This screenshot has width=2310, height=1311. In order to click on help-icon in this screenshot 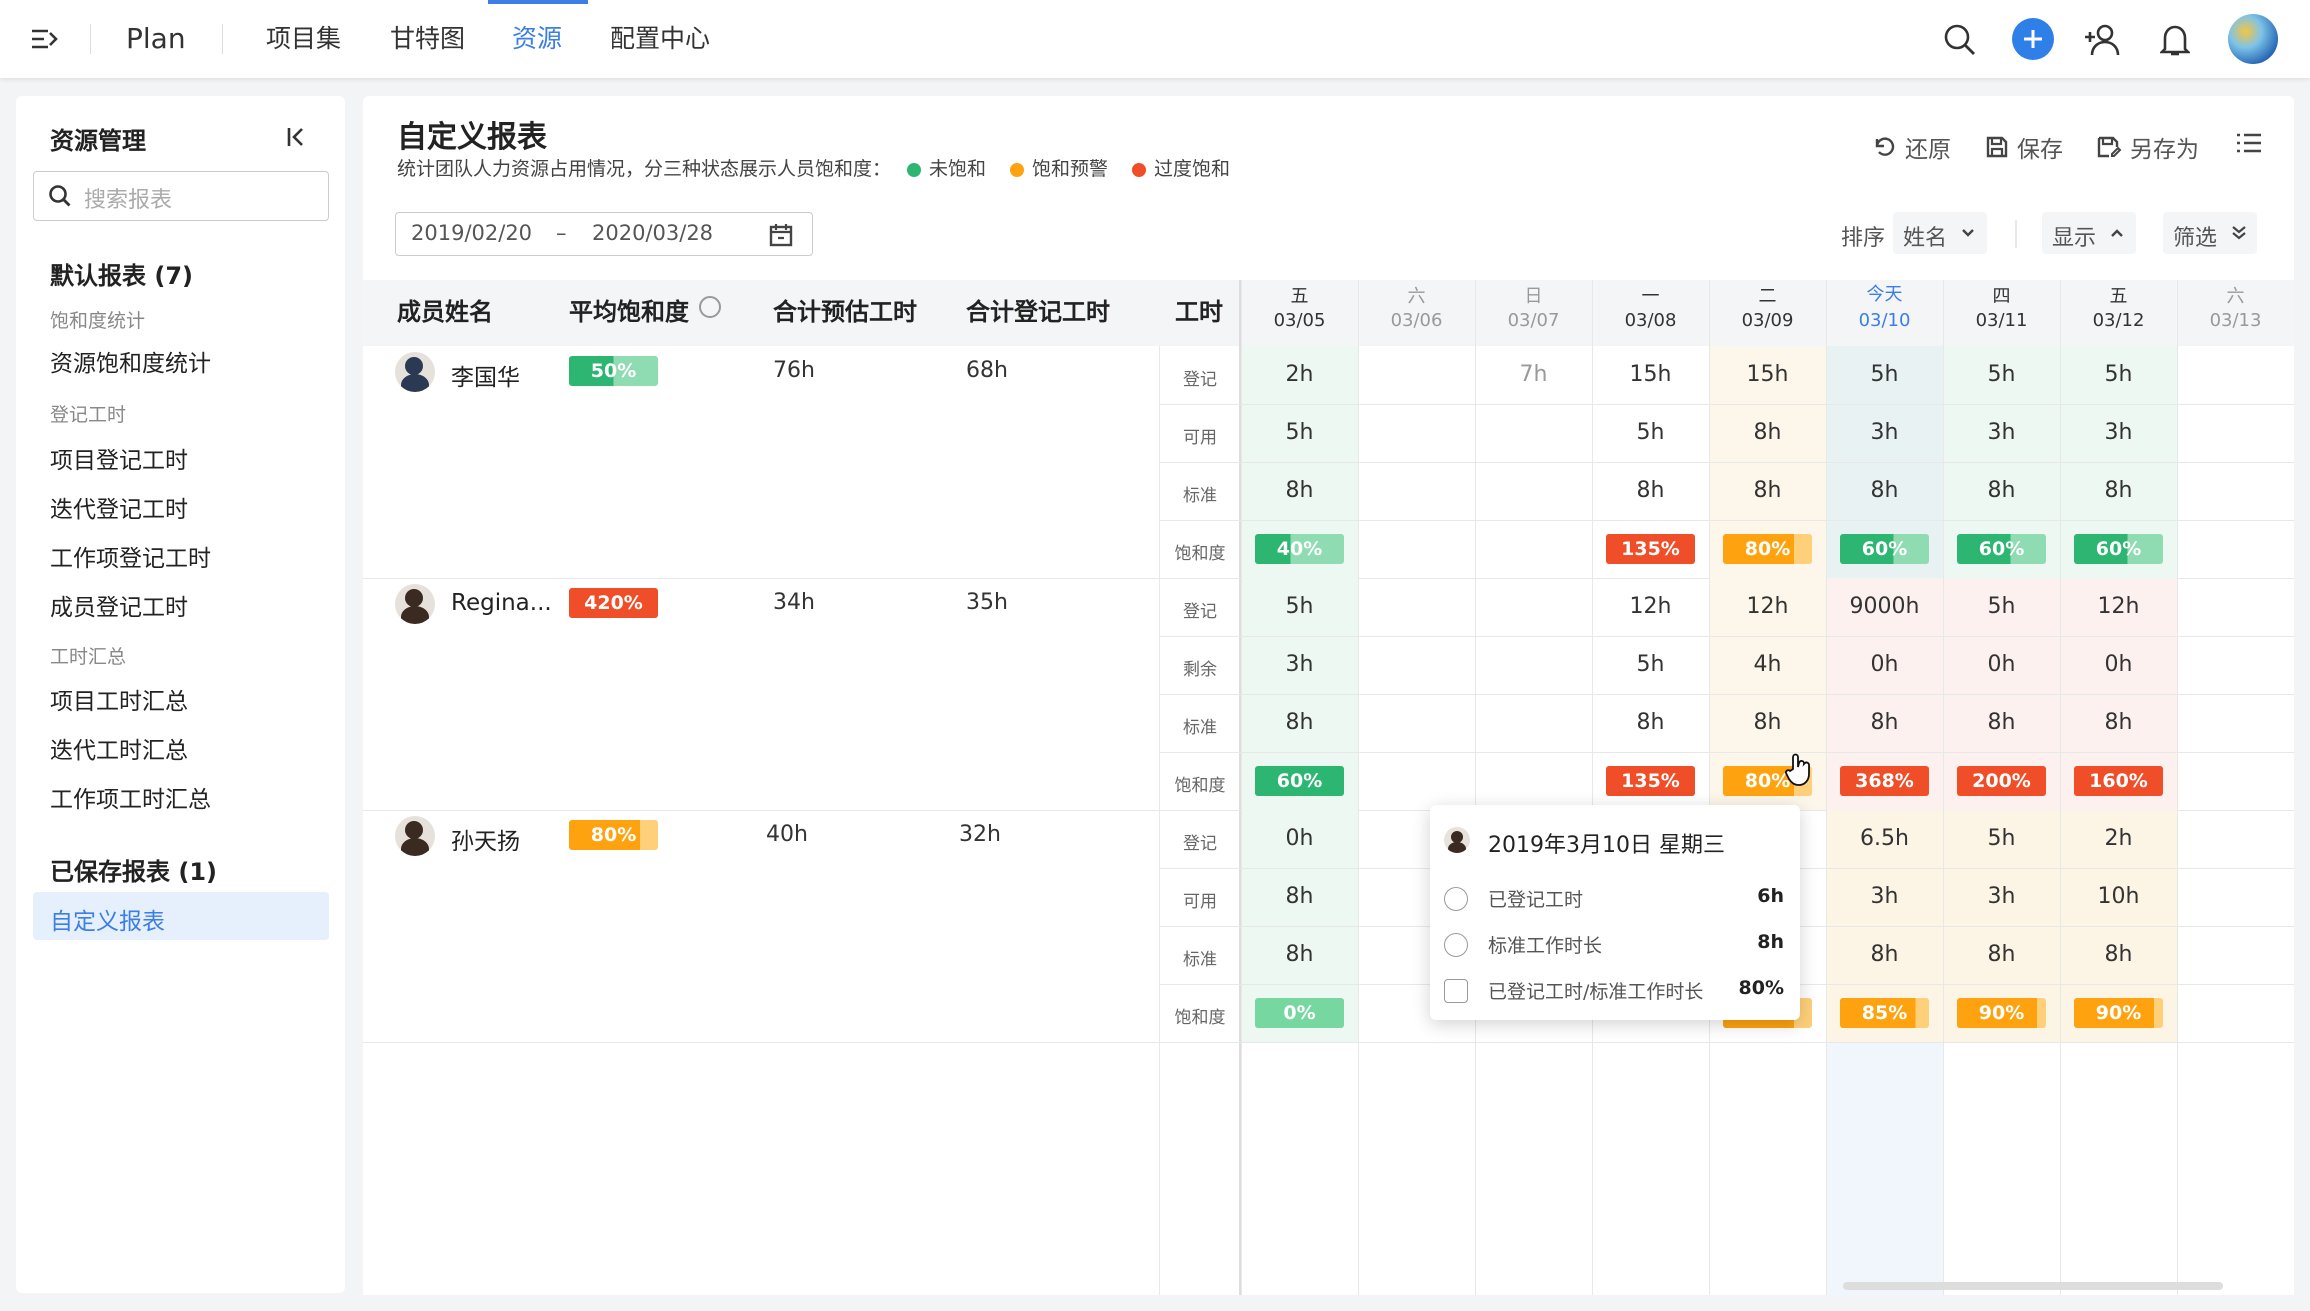, I will do `click(710, 307)`.